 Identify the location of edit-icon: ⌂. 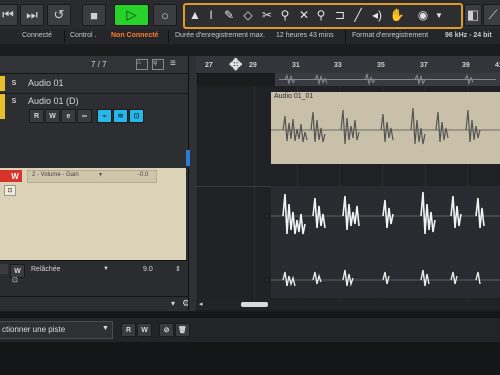
(142, 64).